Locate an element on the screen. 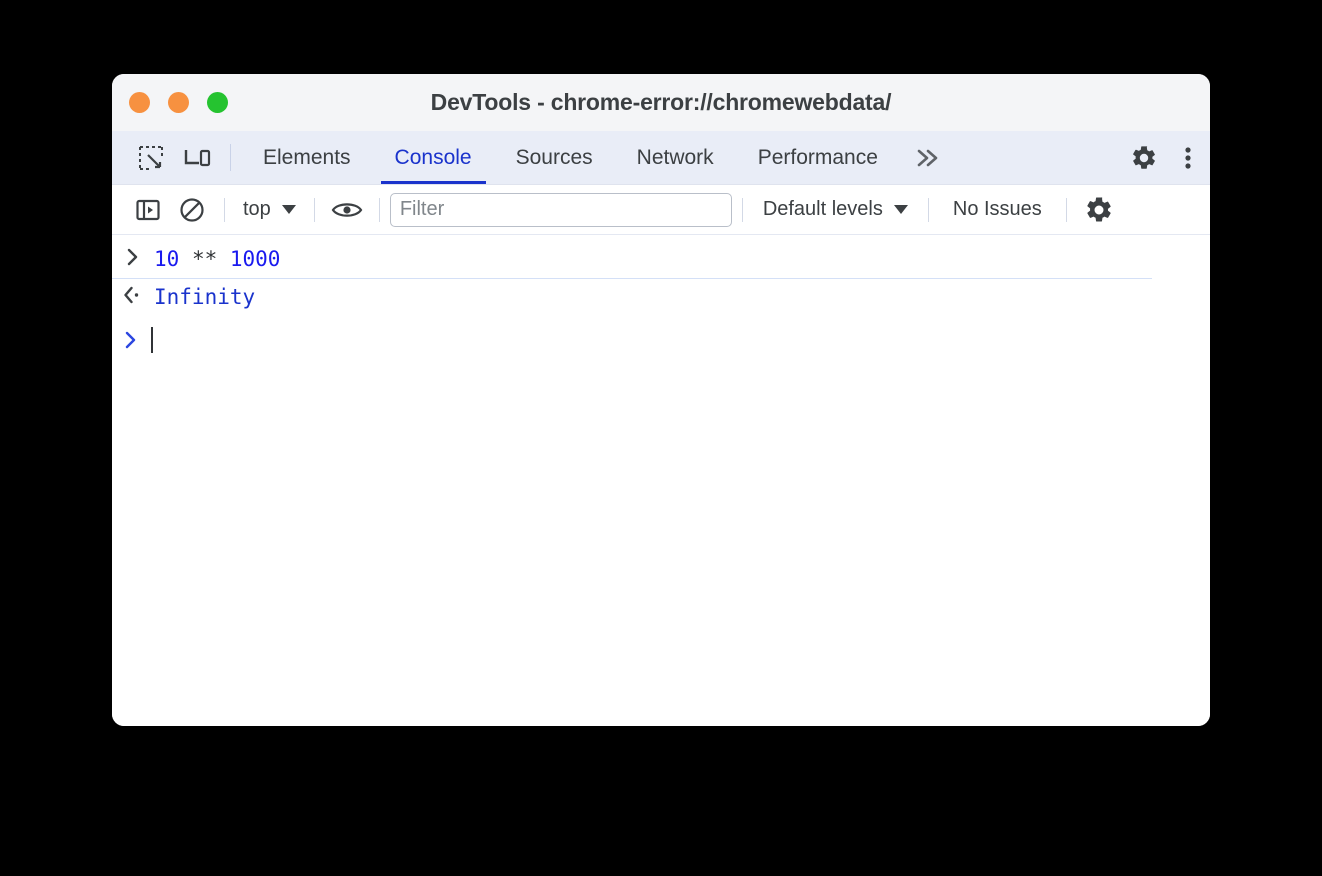  console-output-message: Infinity is located at coordinates (661, 297).